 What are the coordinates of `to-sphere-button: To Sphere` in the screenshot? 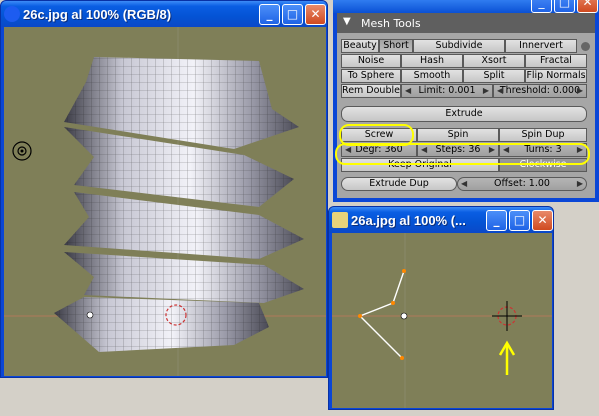 It's located at (371, 76).